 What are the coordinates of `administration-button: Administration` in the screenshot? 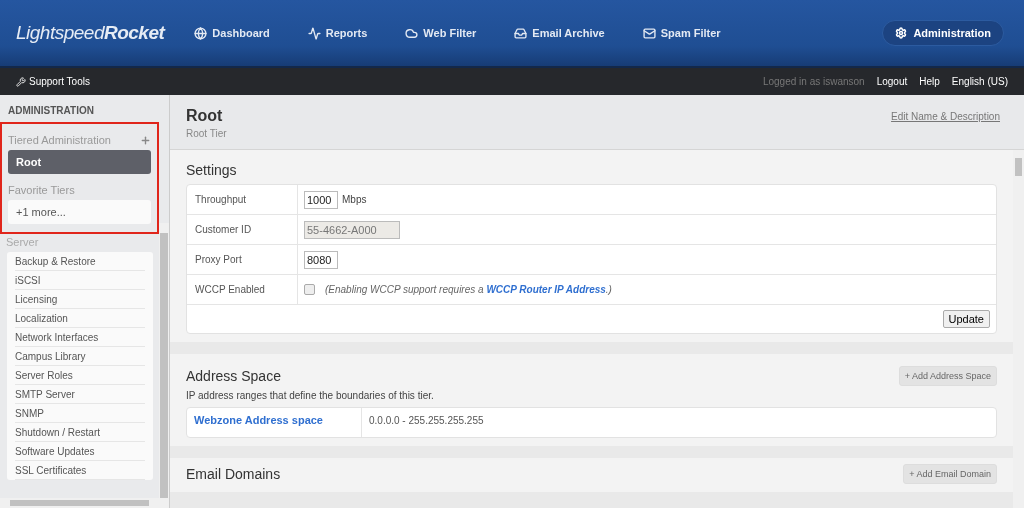 It's located at (943, 33).